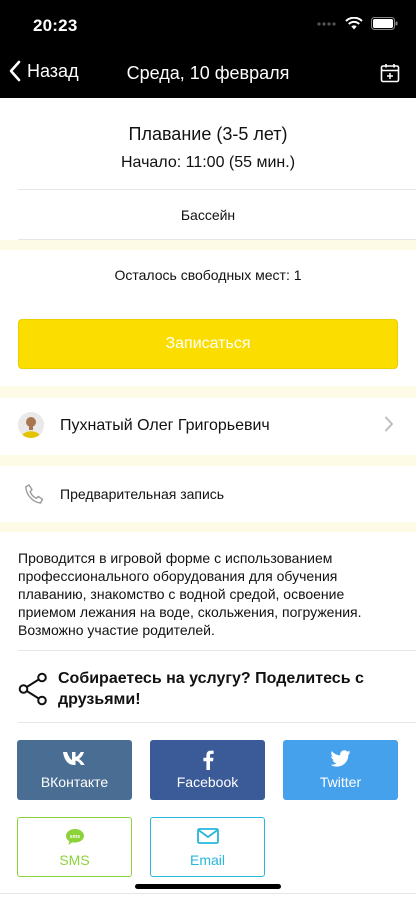 This screenshot has height=900, width=416. What do you see at coordinates (340, 758) in the screenshot?
I see `twitter-icon` at bounding box center [340, 758].